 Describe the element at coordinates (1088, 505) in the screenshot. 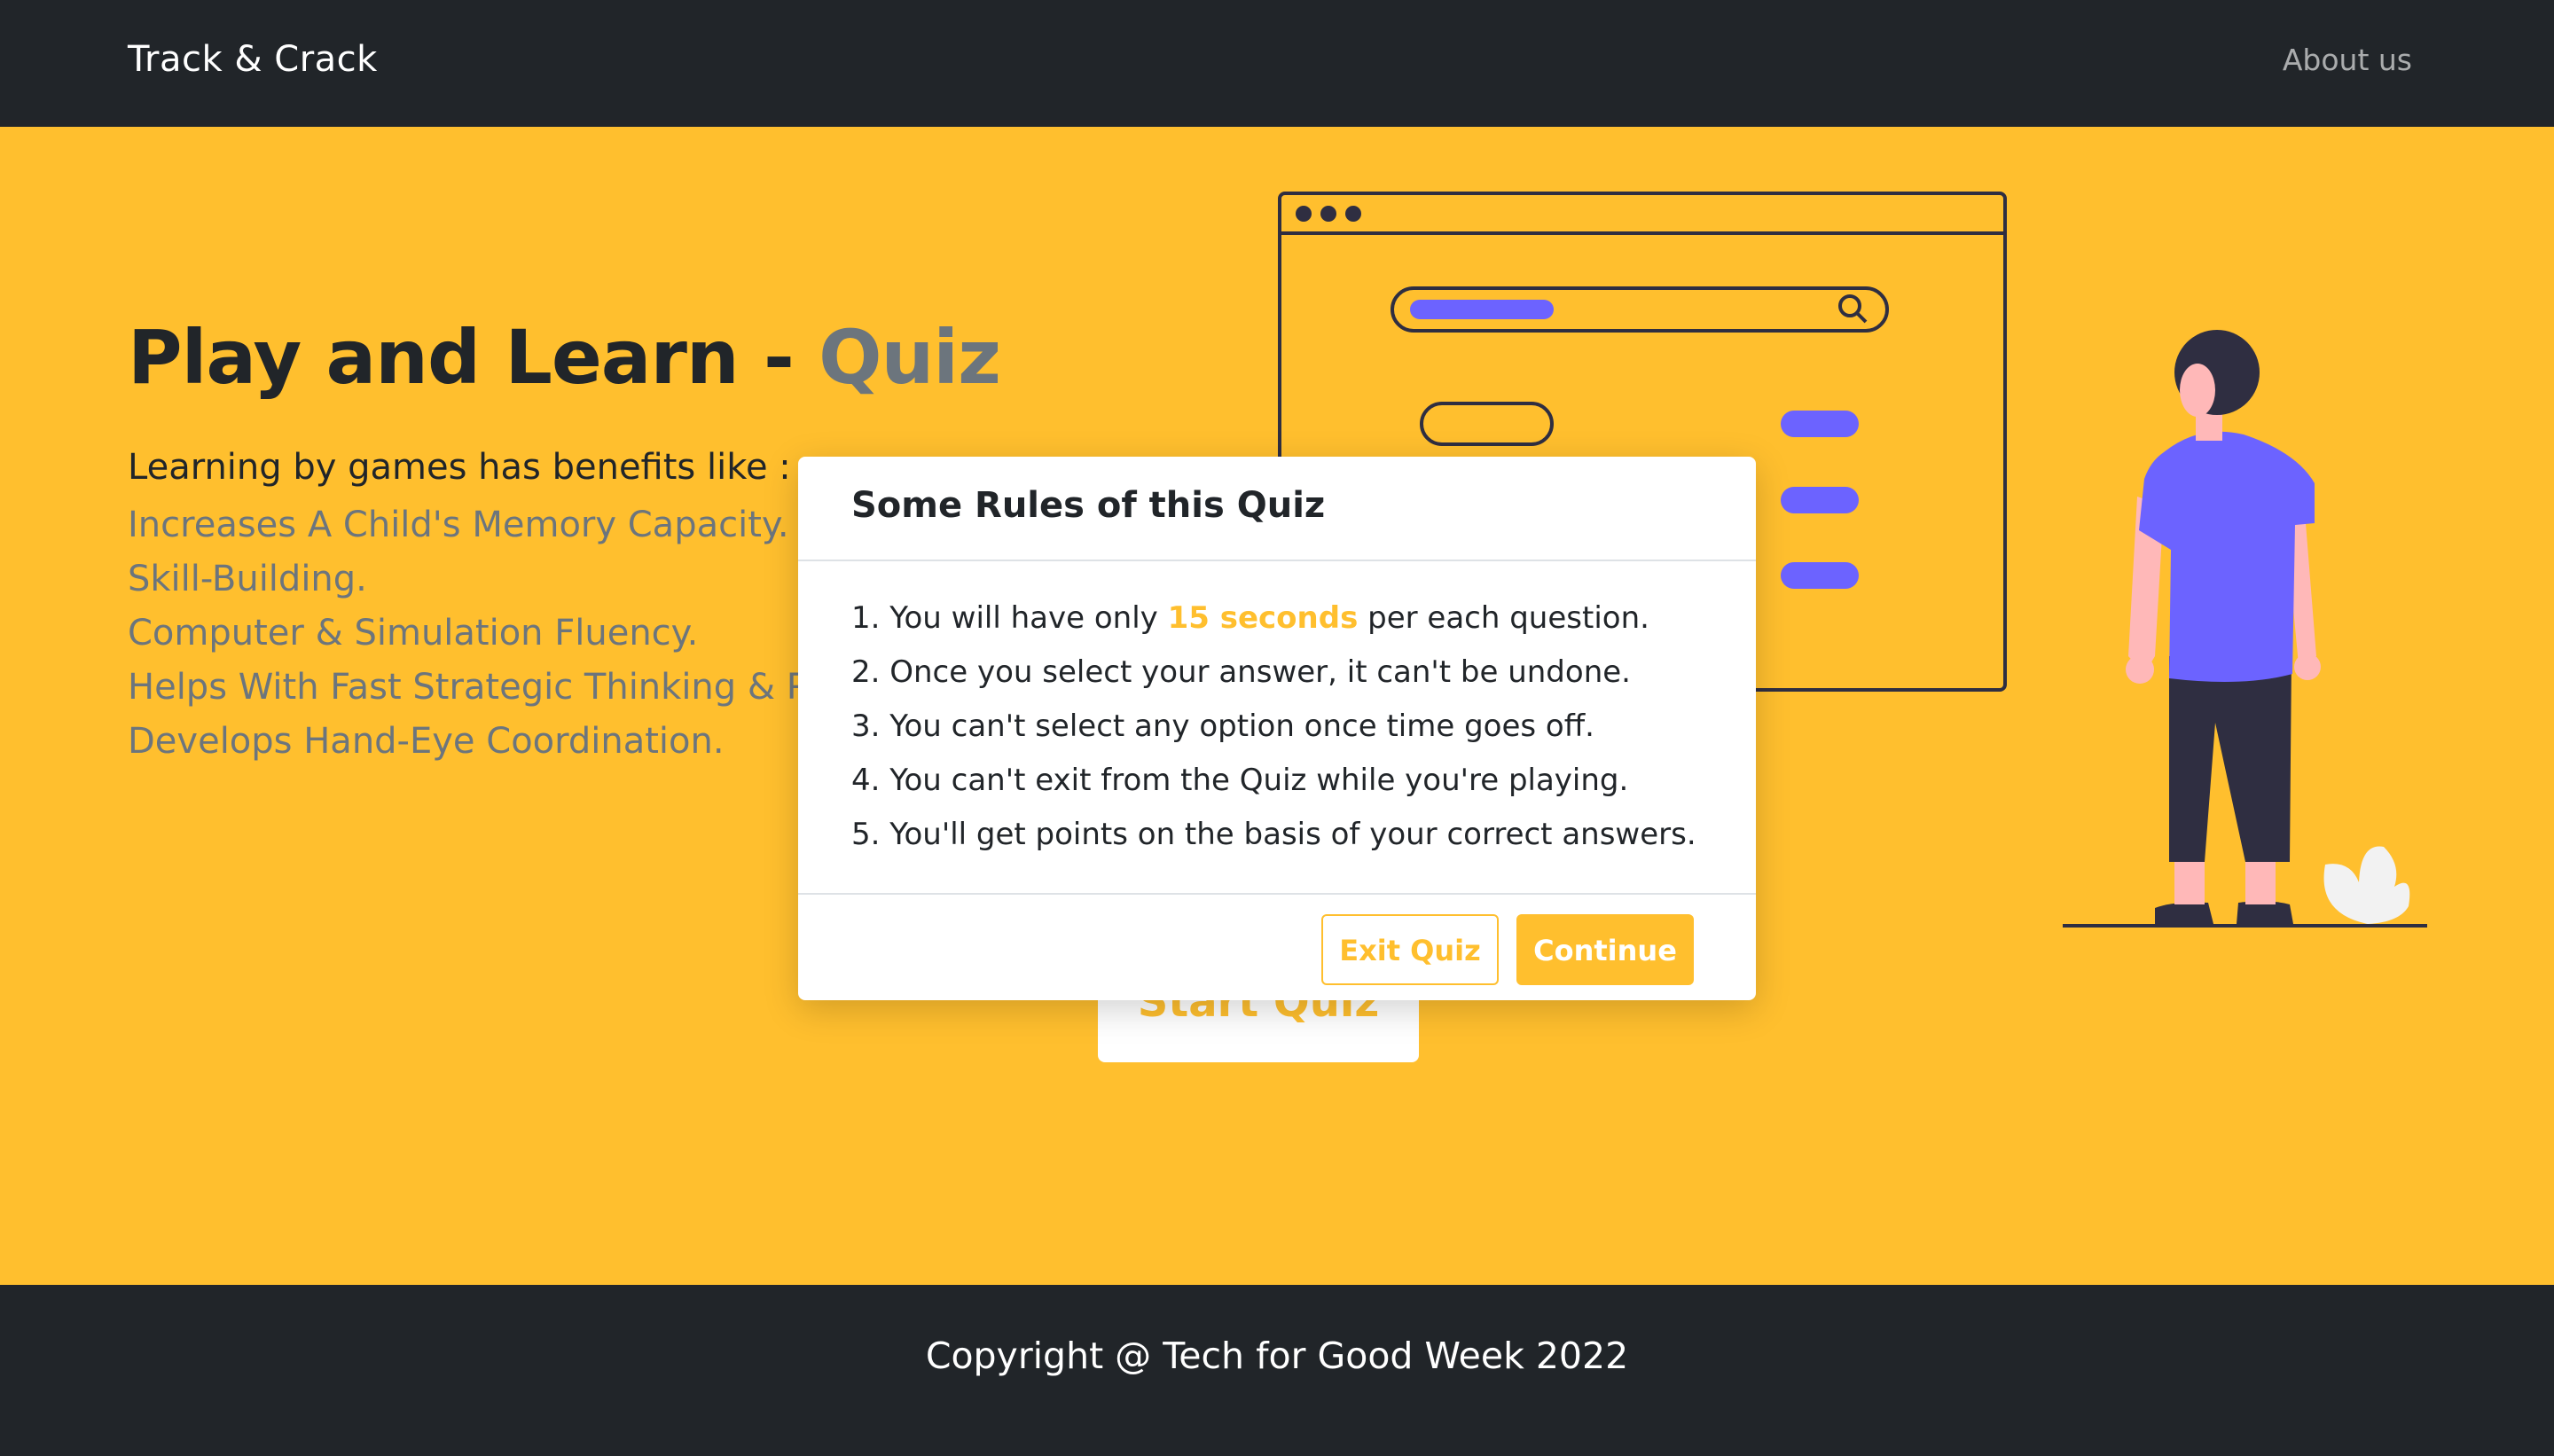

I see `modal-title: Some Rules of this Quiz` at that location.